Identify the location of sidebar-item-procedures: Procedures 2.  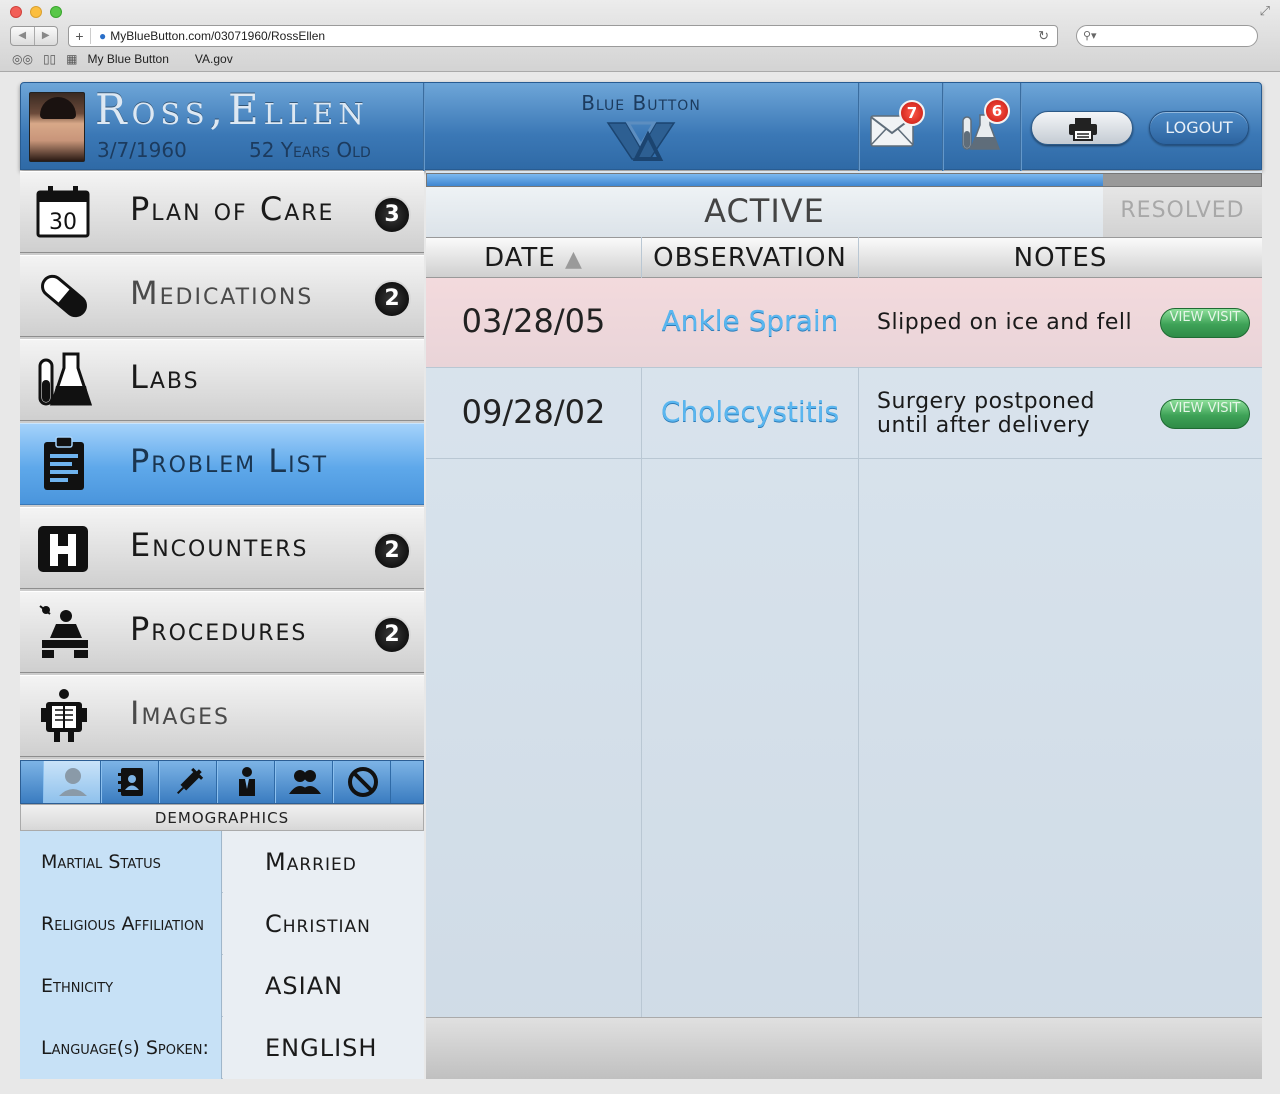
(222, 632).